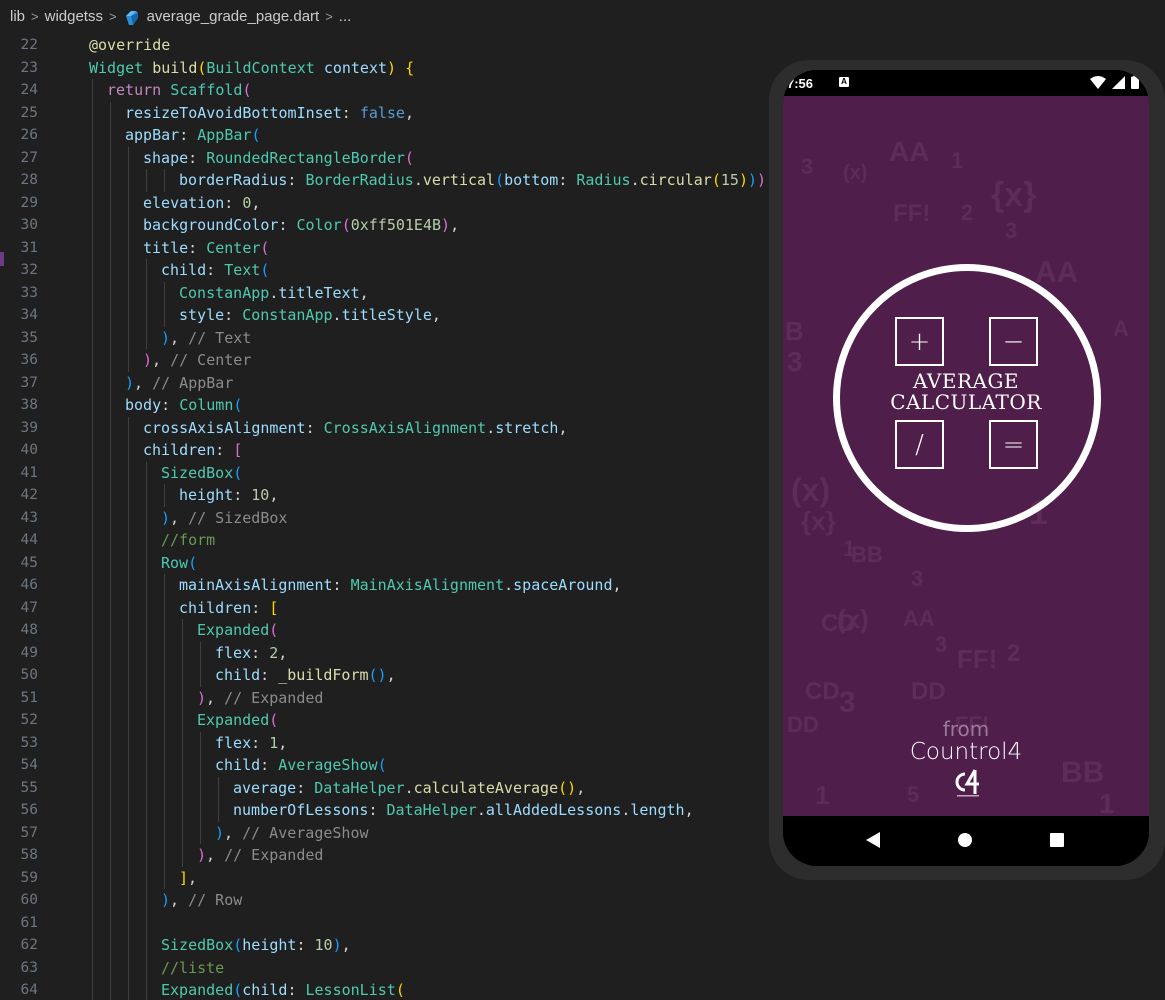  I want to click on code-line: 52 Expanded(, so click(384, 720).